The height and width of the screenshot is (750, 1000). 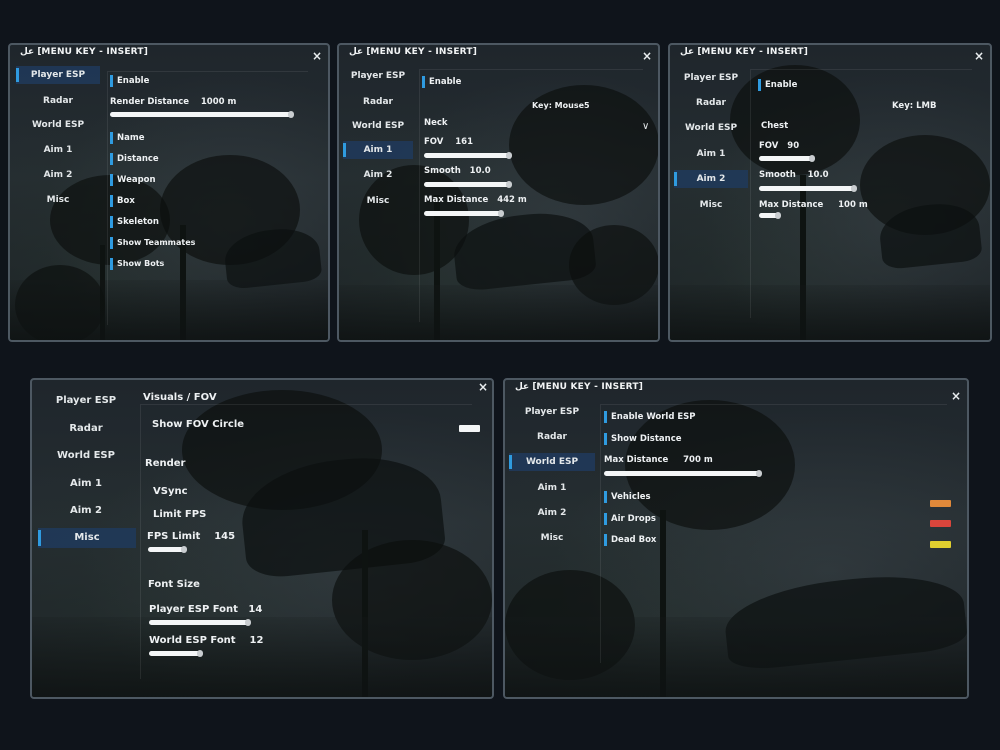 What do you see at coordinates (174, 584) in the screenshot?
I see `font-size-header: Font Size` at bounding box center [174, 584].